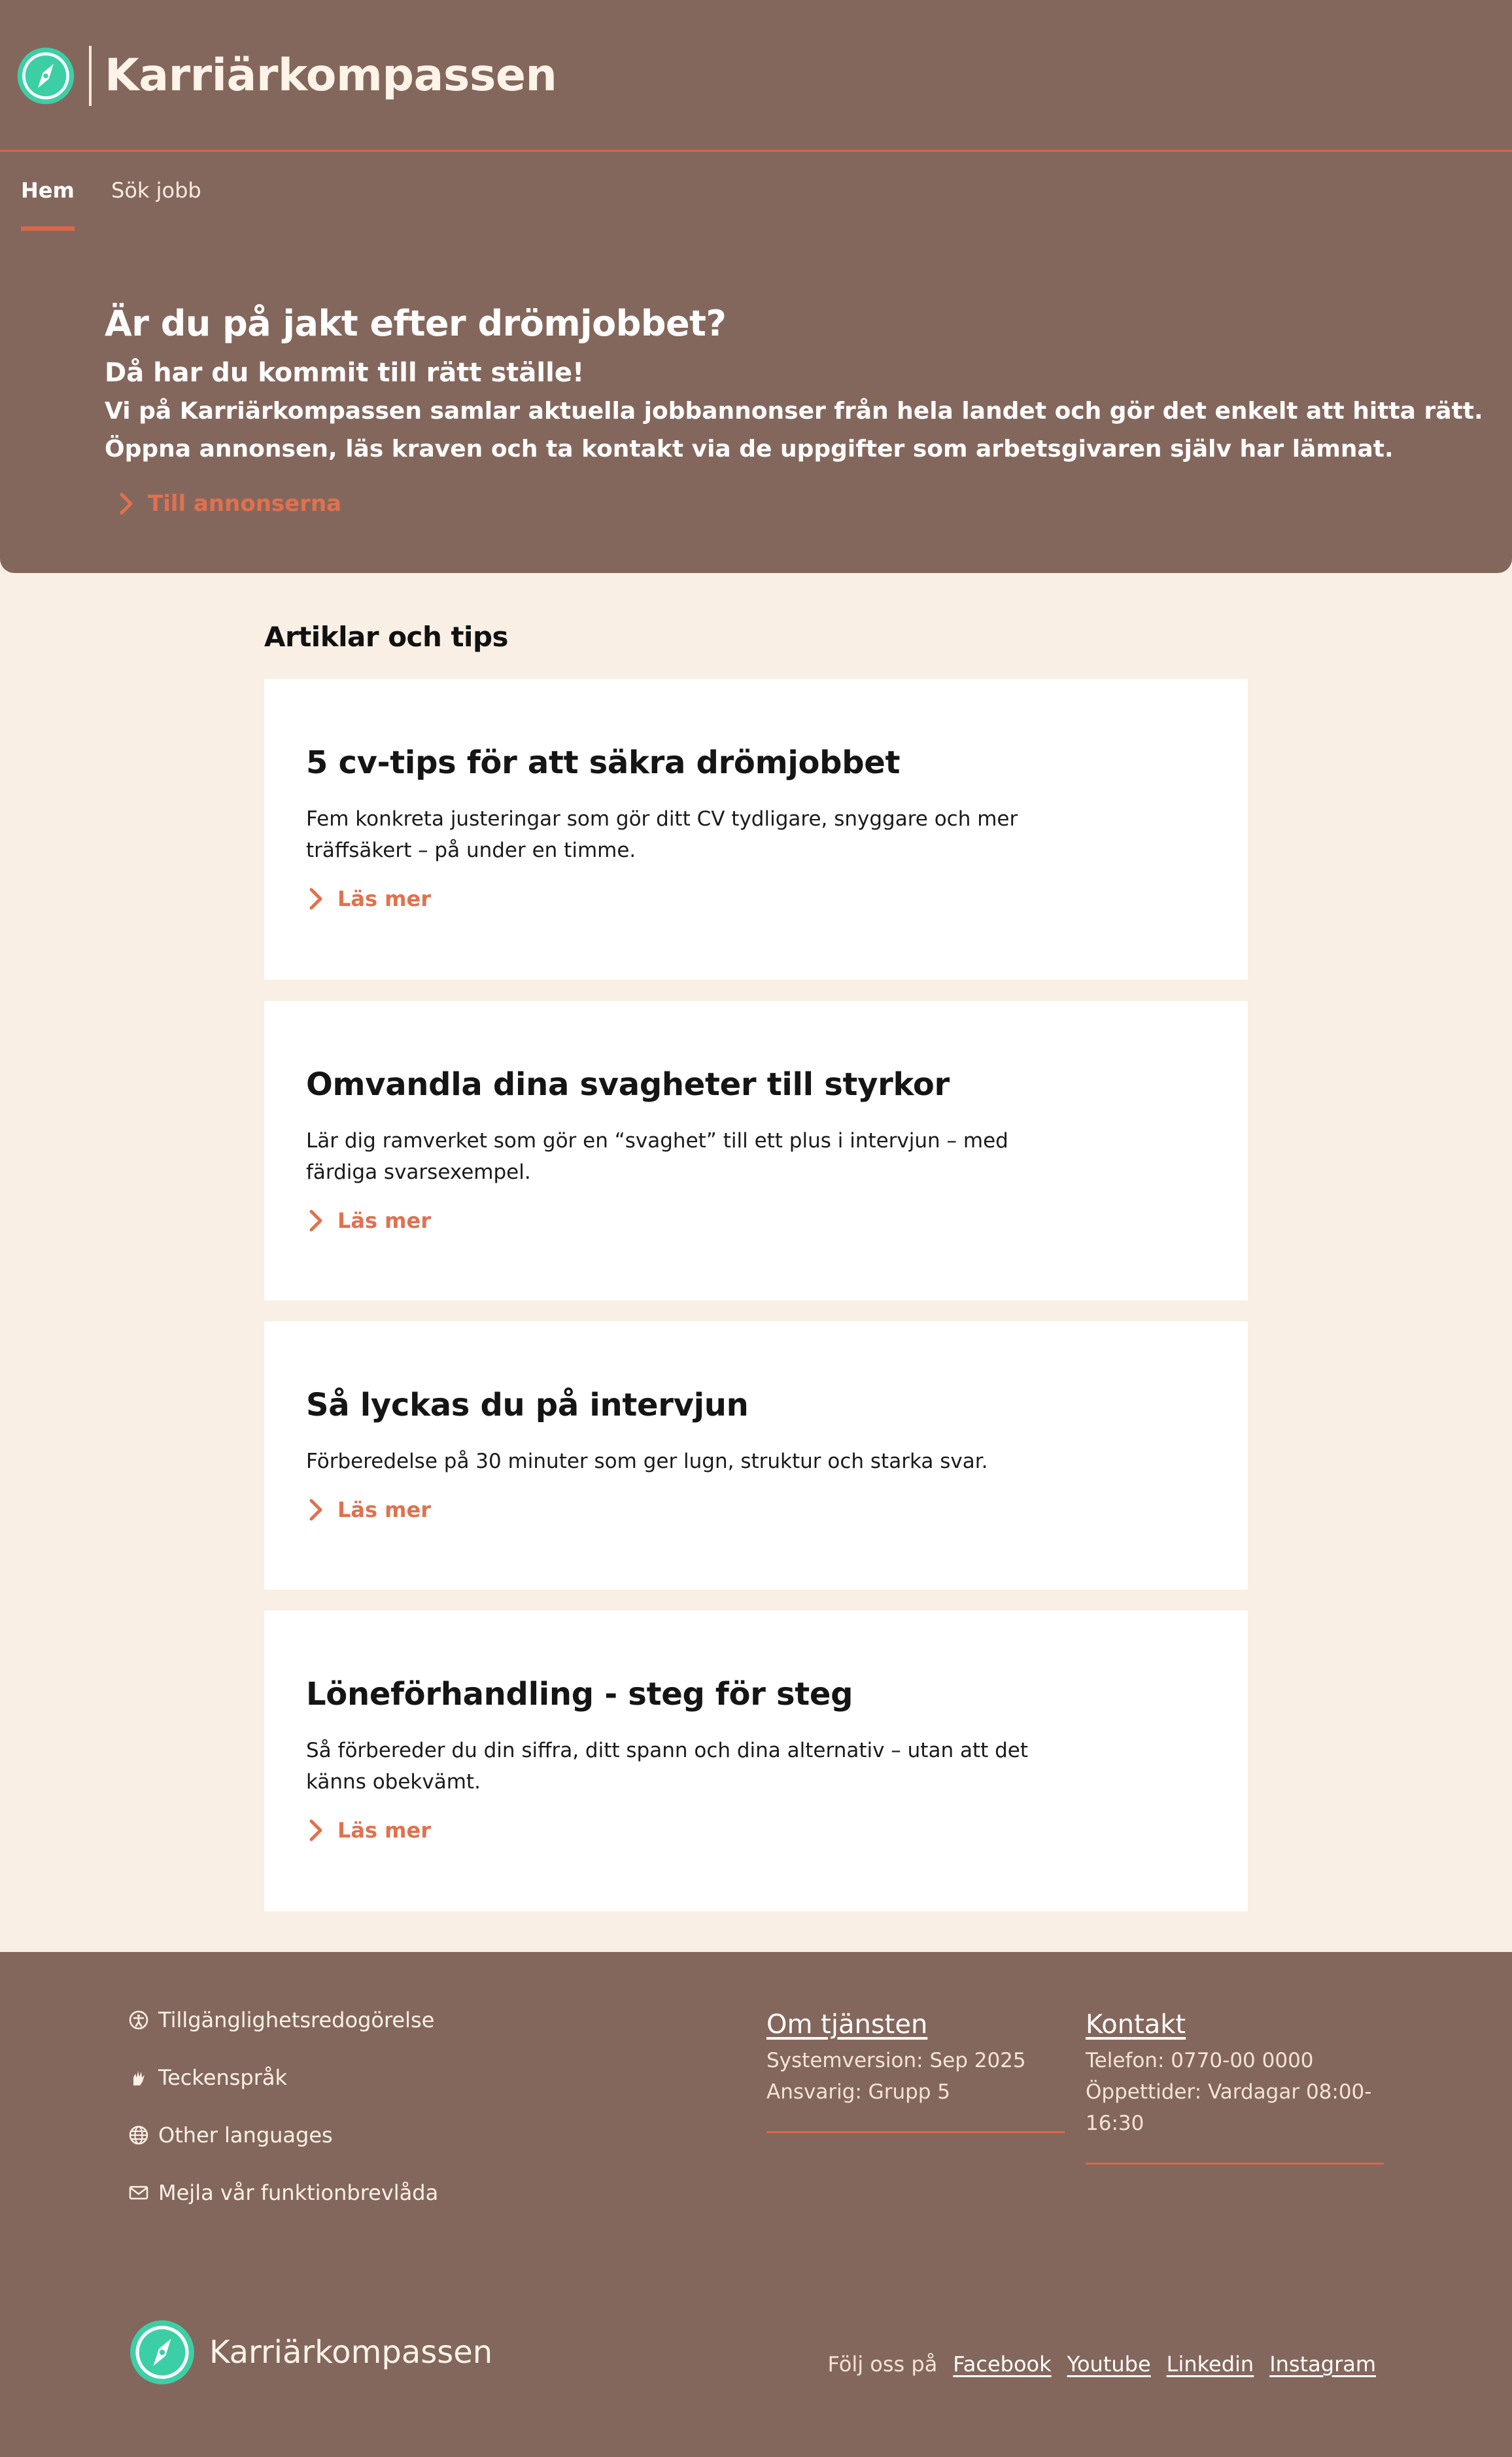 The width and height of the screenshot is (1512, 2457). I want to click on mail-icon, so click(138, 2193).